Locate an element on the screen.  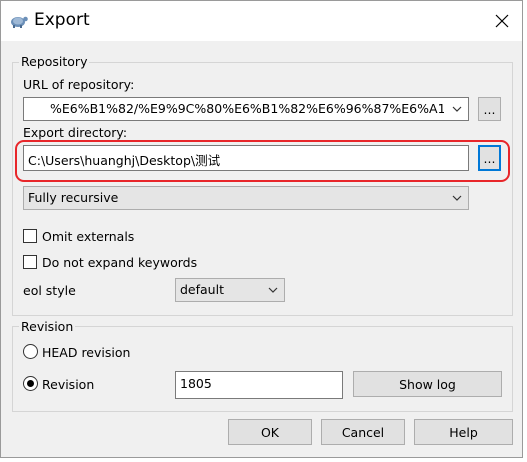
eol-style-combobox: default is located at coordinates (230, 290).